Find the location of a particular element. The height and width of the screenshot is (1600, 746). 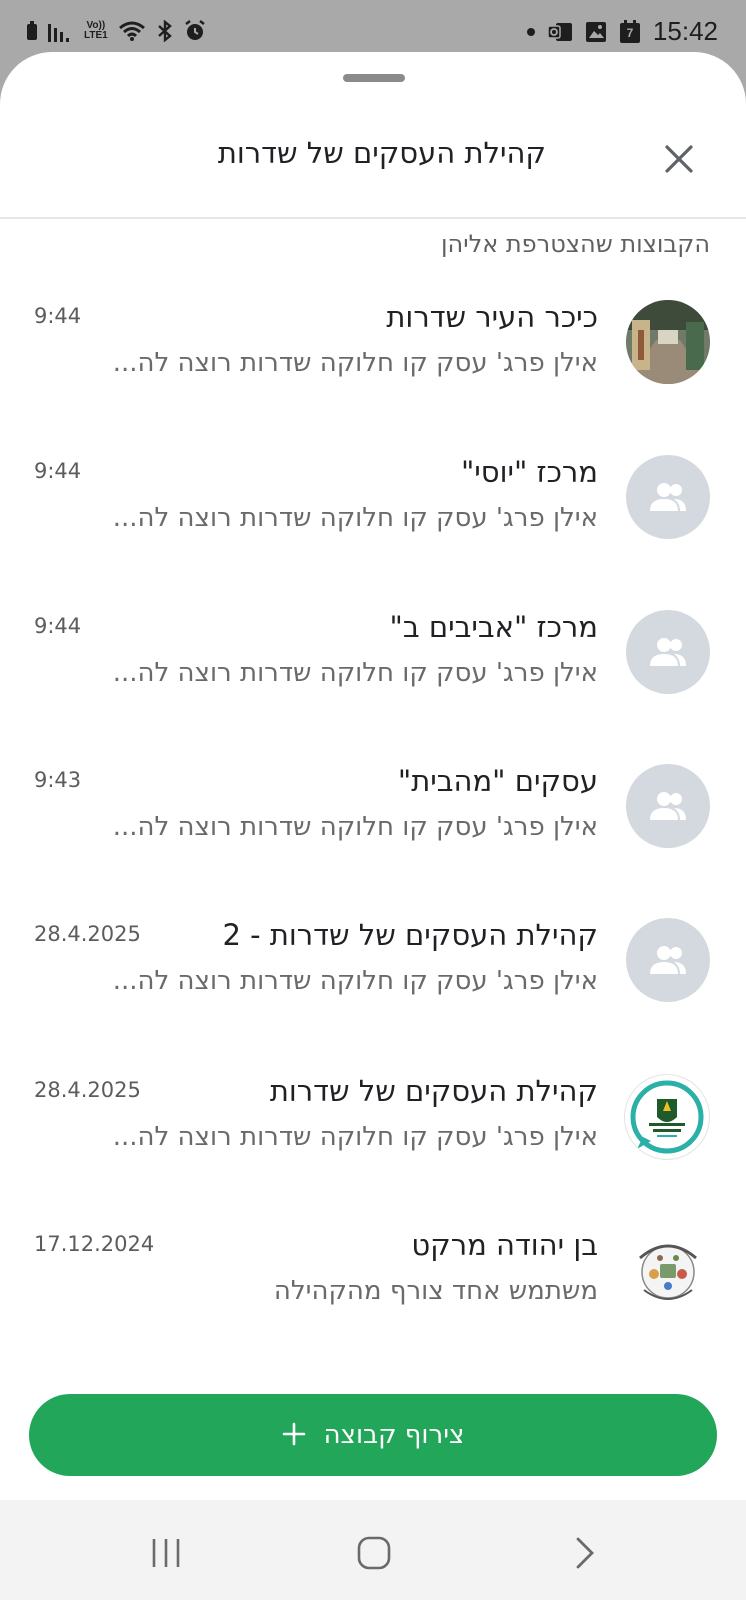

recent-apps-button is located at coordinates (166, 1553).